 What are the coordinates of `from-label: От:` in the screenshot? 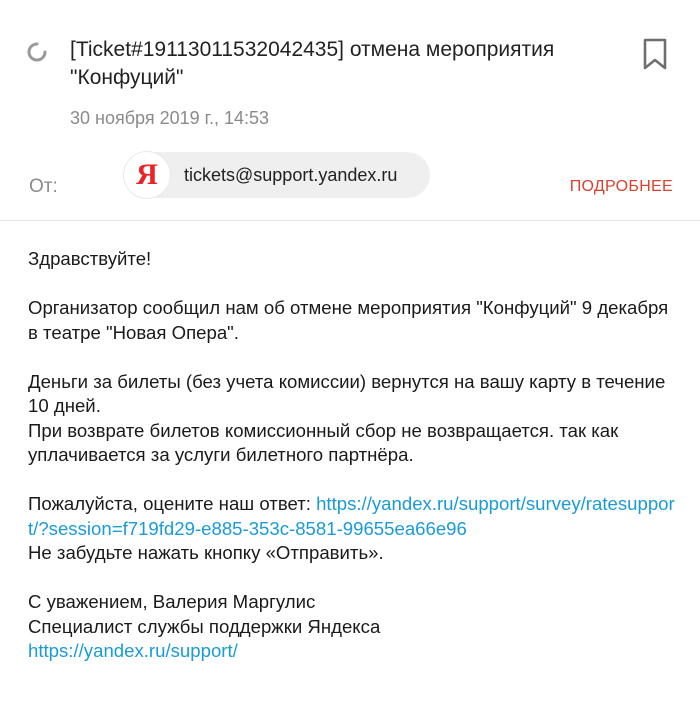 It's located at (43, 186).